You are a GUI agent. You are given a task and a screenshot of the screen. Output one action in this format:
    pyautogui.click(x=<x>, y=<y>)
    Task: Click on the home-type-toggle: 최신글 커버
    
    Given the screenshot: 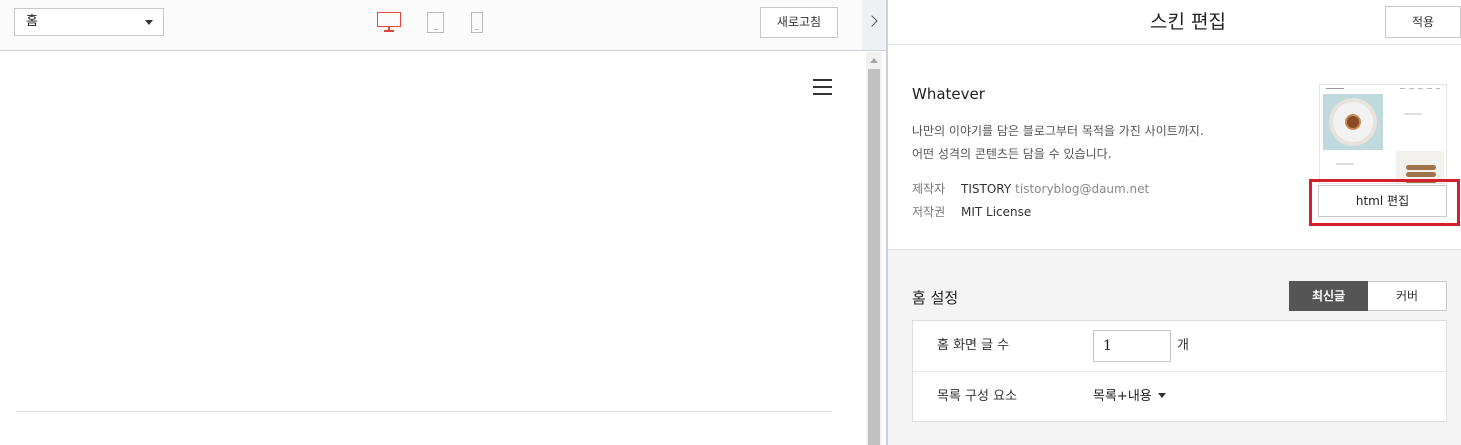 What is the action you would take?
    pyautogui.click(x=1368, y=296)
    